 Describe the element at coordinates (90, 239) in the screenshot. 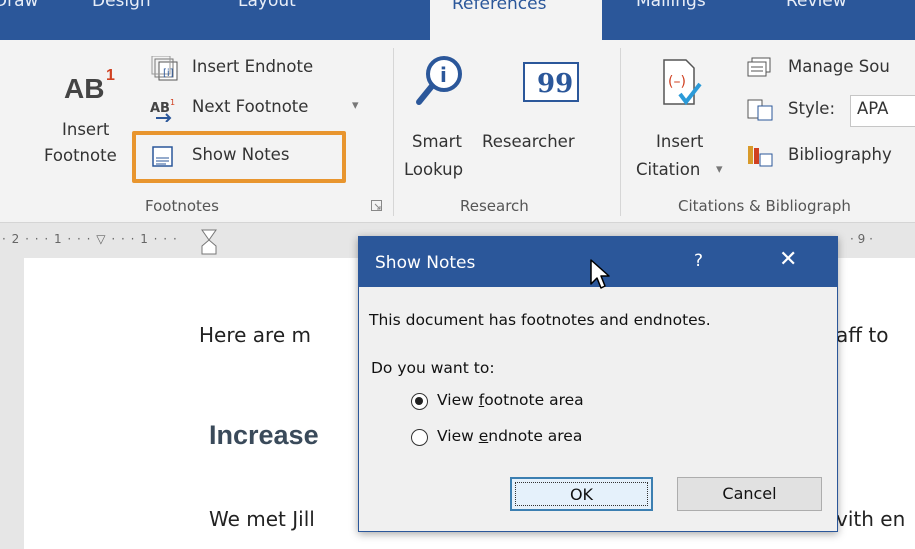

I see `ruler-left-marks: · 2 · · · 1 · · · ▽ · · · 1 · · ·` at that location.